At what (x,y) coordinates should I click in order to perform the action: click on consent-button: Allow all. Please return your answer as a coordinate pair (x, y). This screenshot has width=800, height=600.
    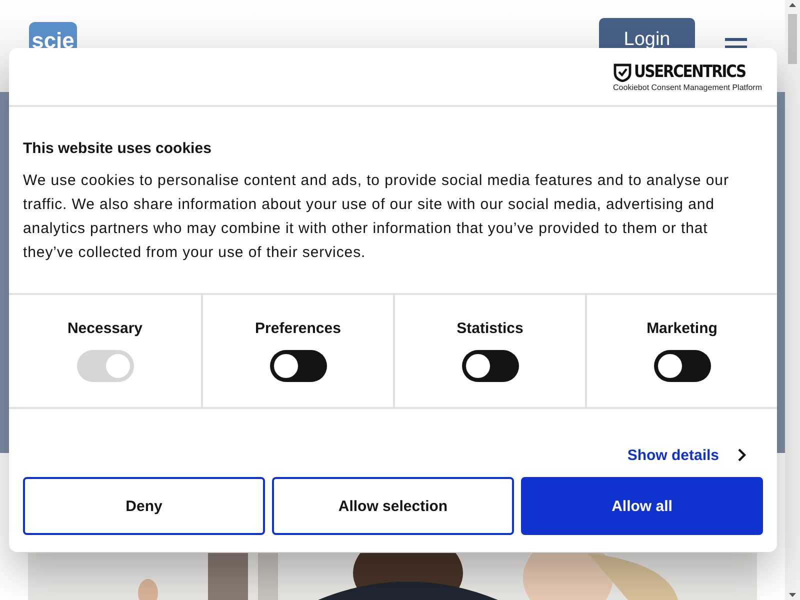
    Looking at the image, I should click on (642, 506).